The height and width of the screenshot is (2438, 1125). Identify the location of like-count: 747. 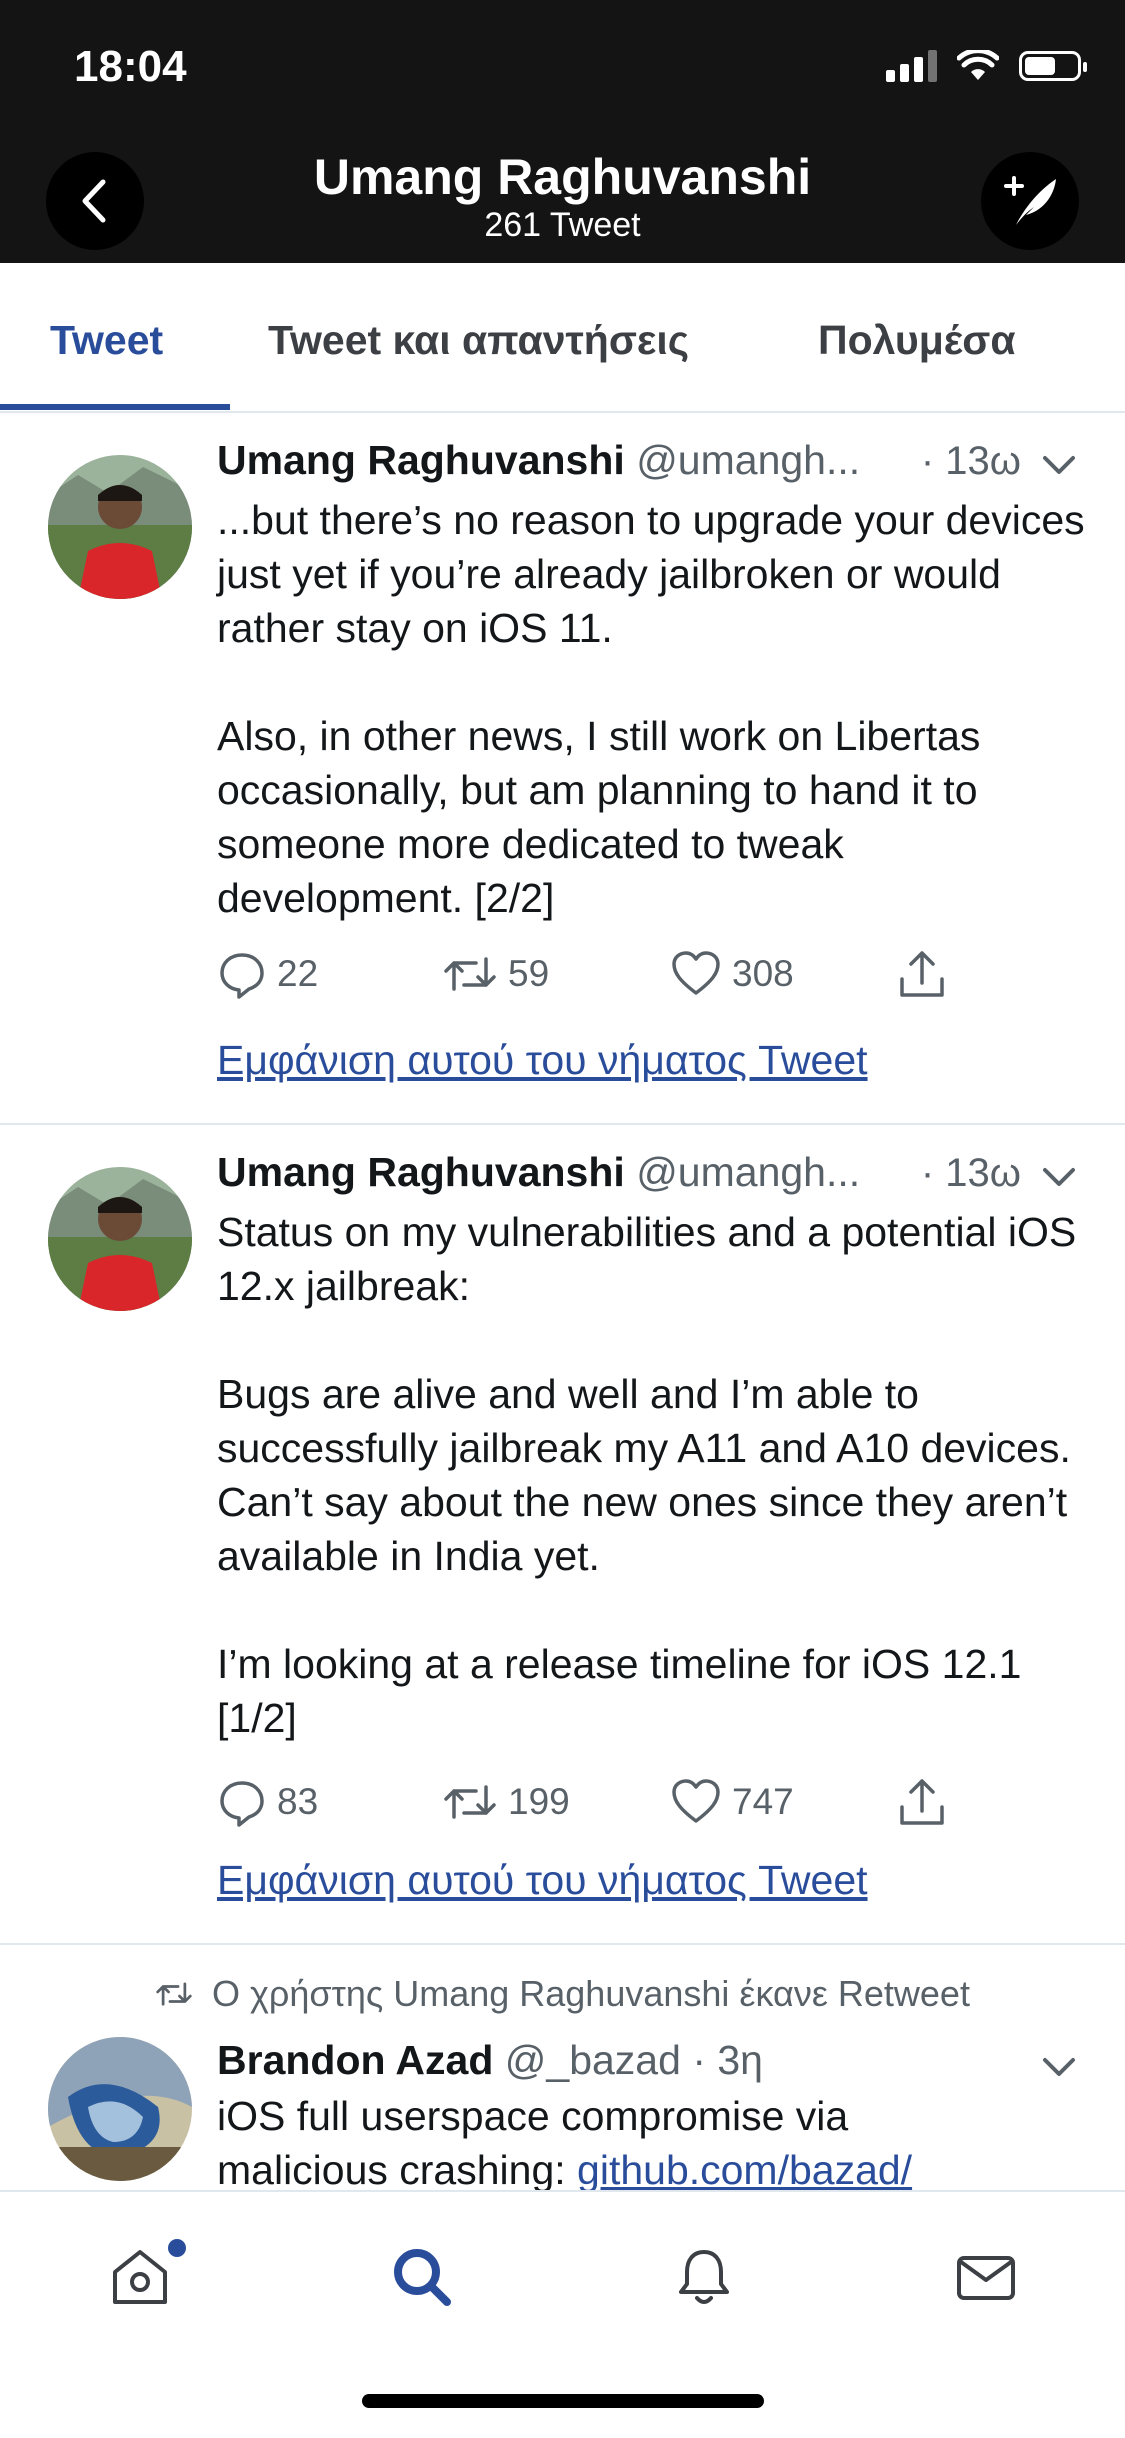
(763, 1801).